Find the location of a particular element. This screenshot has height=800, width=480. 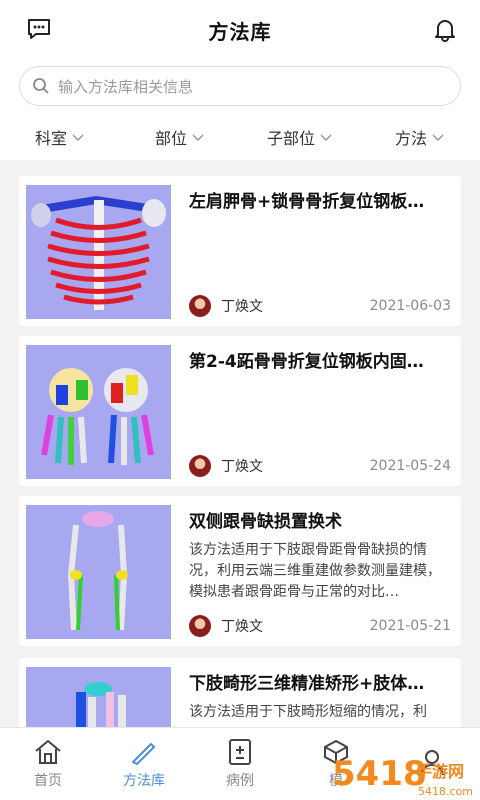

method-card: 下肢畸形三维精准矫形+肢体… 该方法适用于下肢畸形短缩的情况，利 is located at coordinates (240, 692).